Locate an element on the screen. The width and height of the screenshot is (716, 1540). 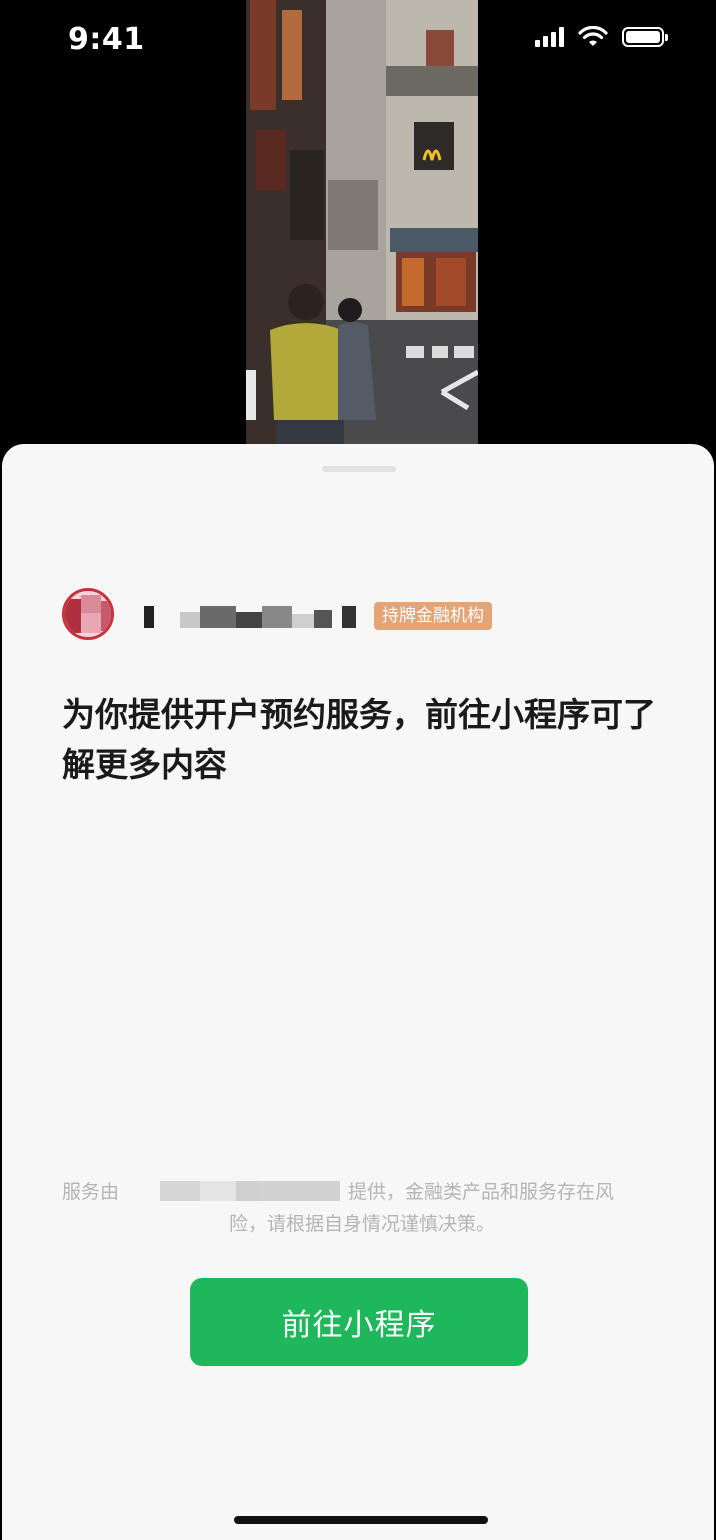
brand-row: 持牌金融机构 is located at coordinates (362, 615).